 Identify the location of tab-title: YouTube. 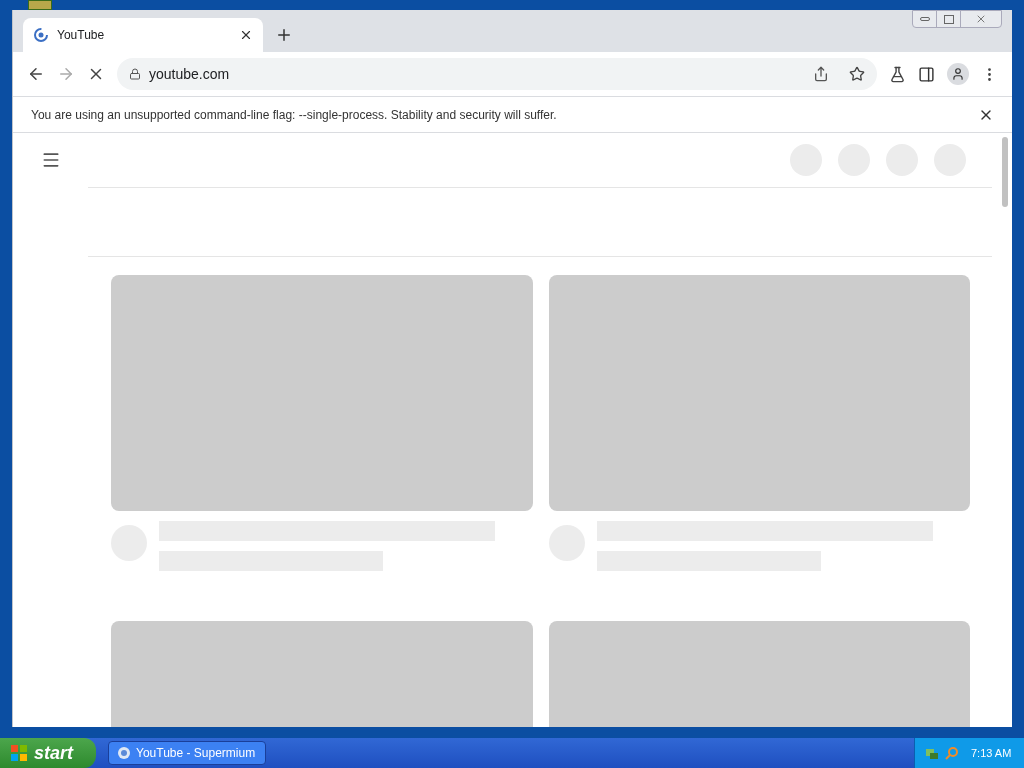
(81, 35).